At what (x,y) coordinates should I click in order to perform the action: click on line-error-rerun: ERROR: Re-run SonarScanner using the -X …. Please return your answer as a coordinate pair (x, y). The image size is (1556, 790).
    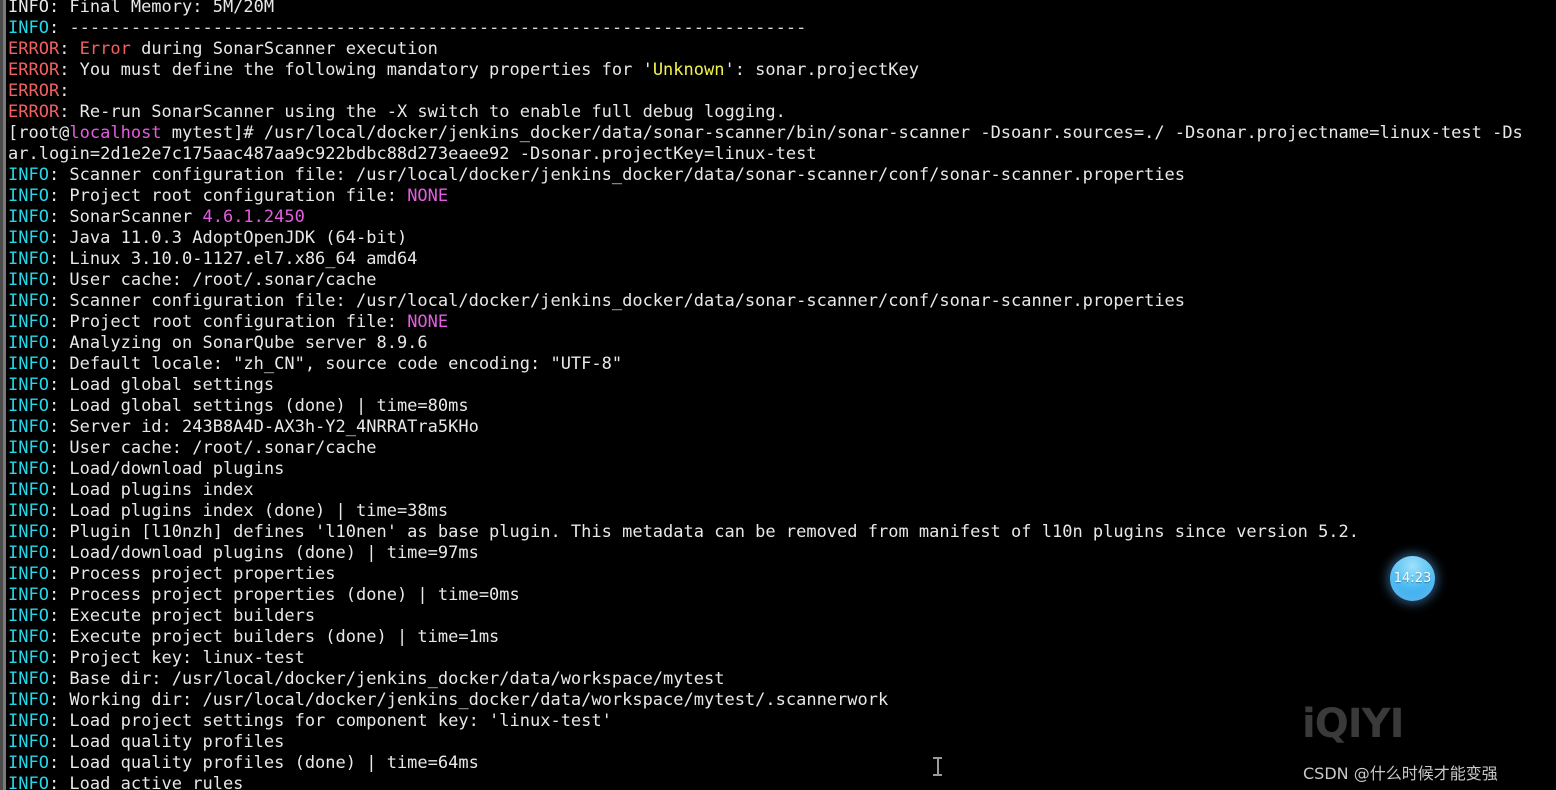
    Looking at the image, I should click on (782, 112).